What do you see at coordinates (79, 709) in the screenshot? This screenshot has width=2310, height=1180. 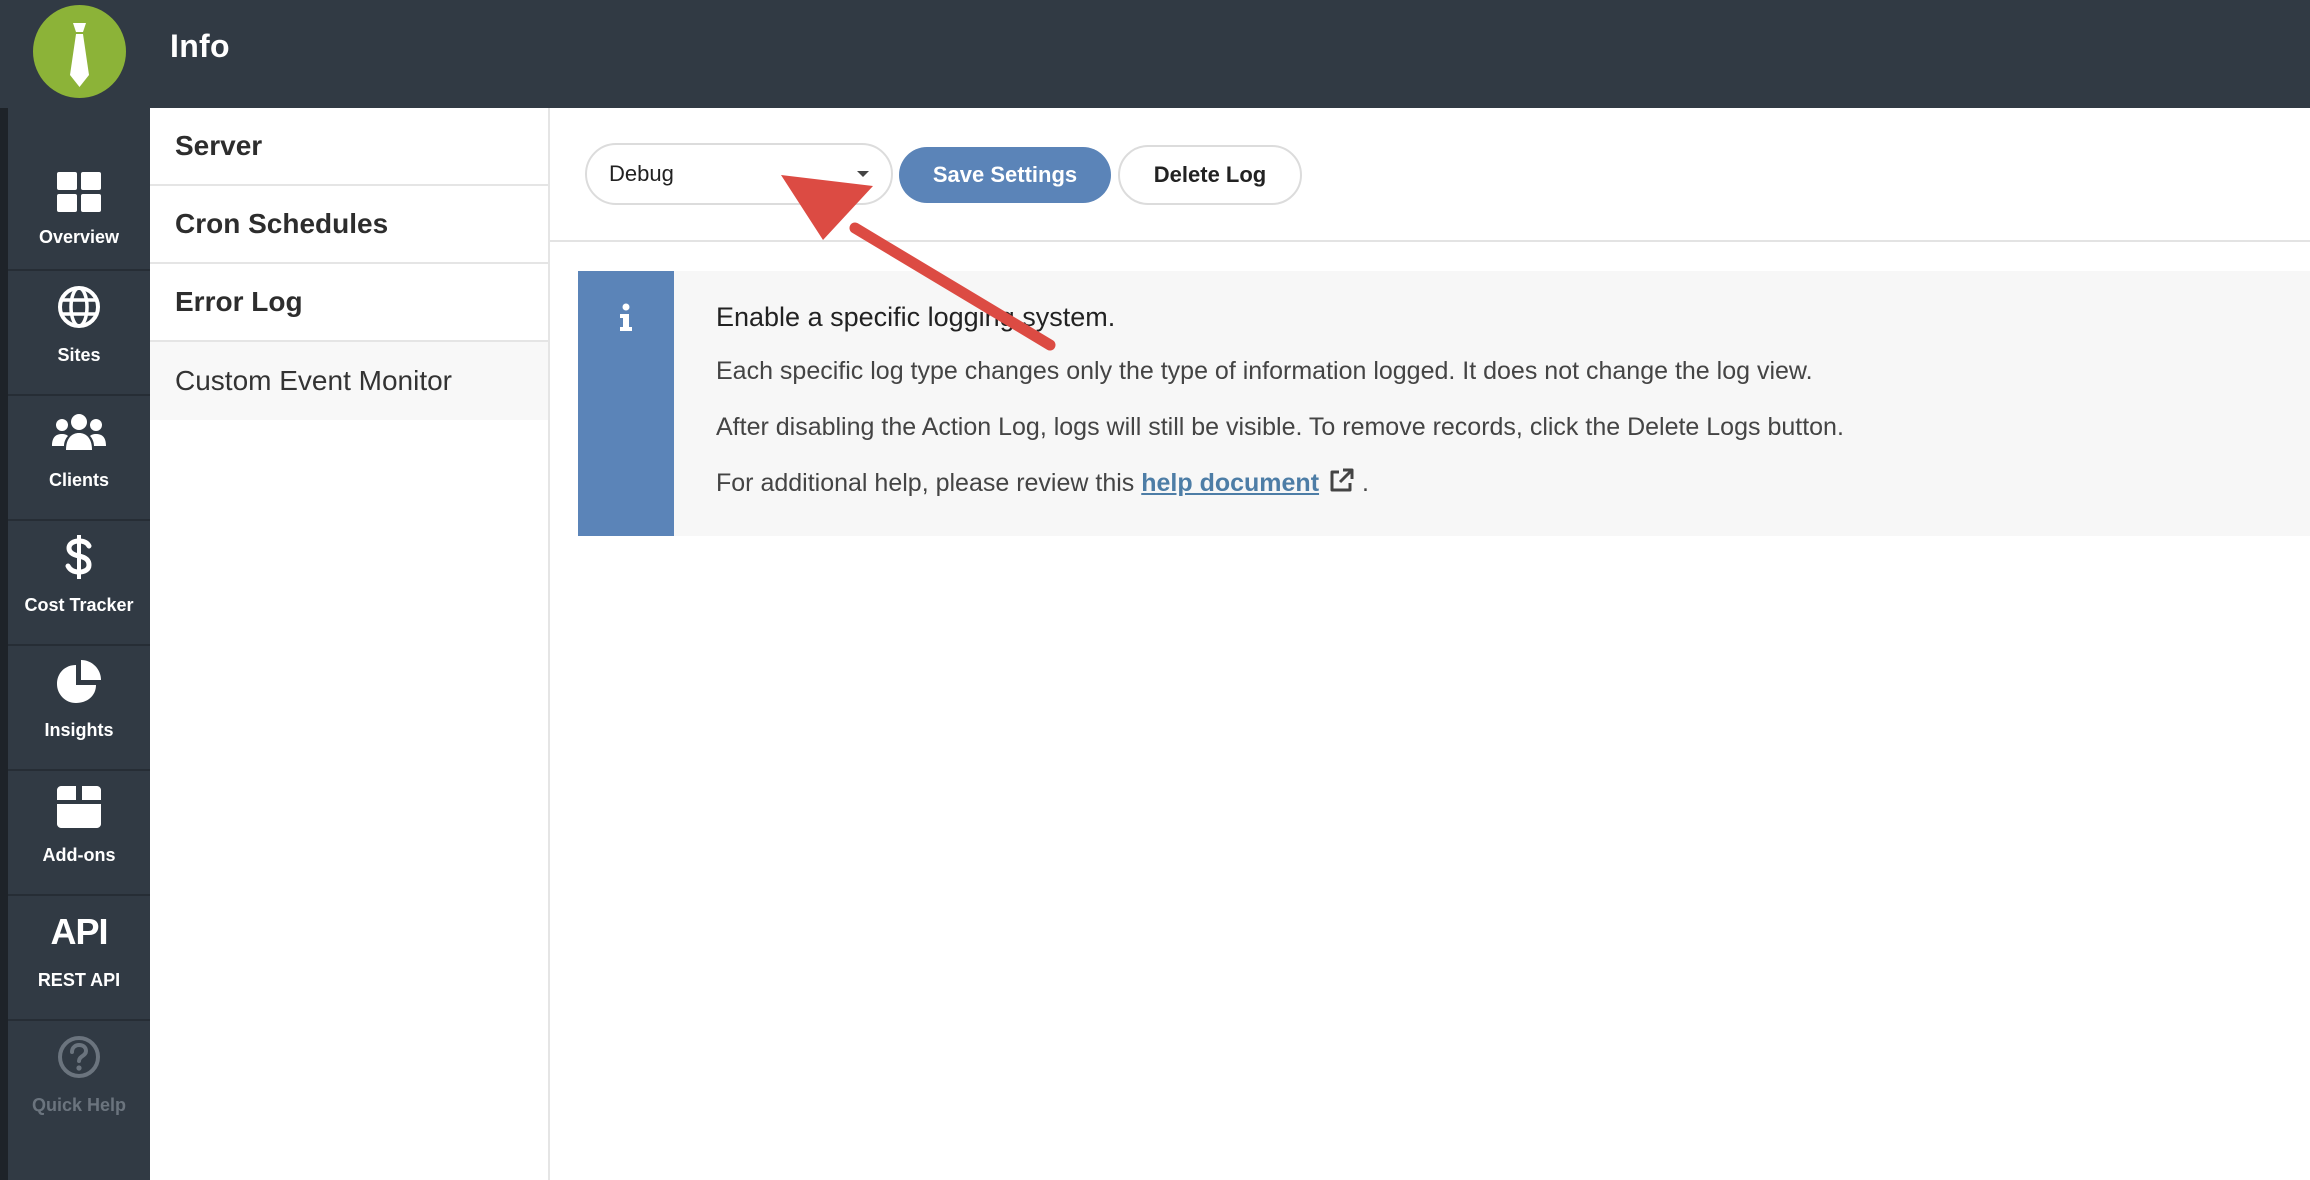 I see `nav-item-insights: Insights` at bounding box center [79, 709].